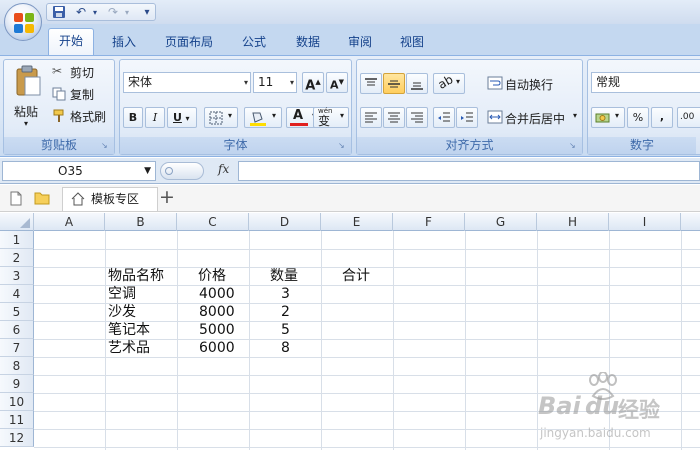  Describe the element at coordinates (17, 402) in the screenshot. I see `row-header-10: 10` at that location.